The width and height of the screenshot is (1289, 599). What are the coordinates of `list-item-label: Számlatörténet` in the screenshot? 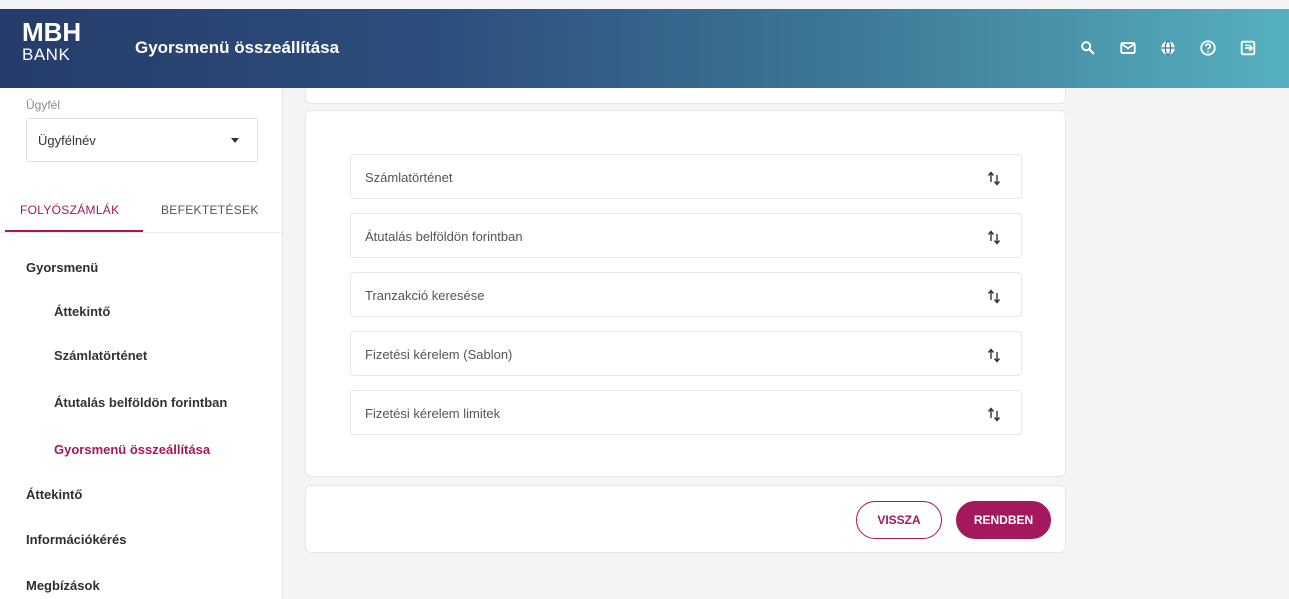 It's located at (409, 177).